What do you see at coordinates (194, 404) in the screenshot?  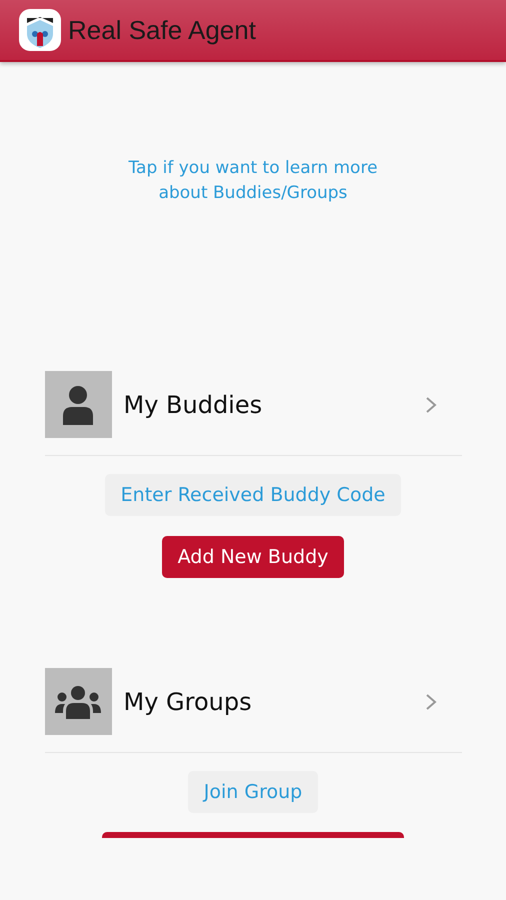 I see `section-title: My Buddies` at bounding box center [194, 404].